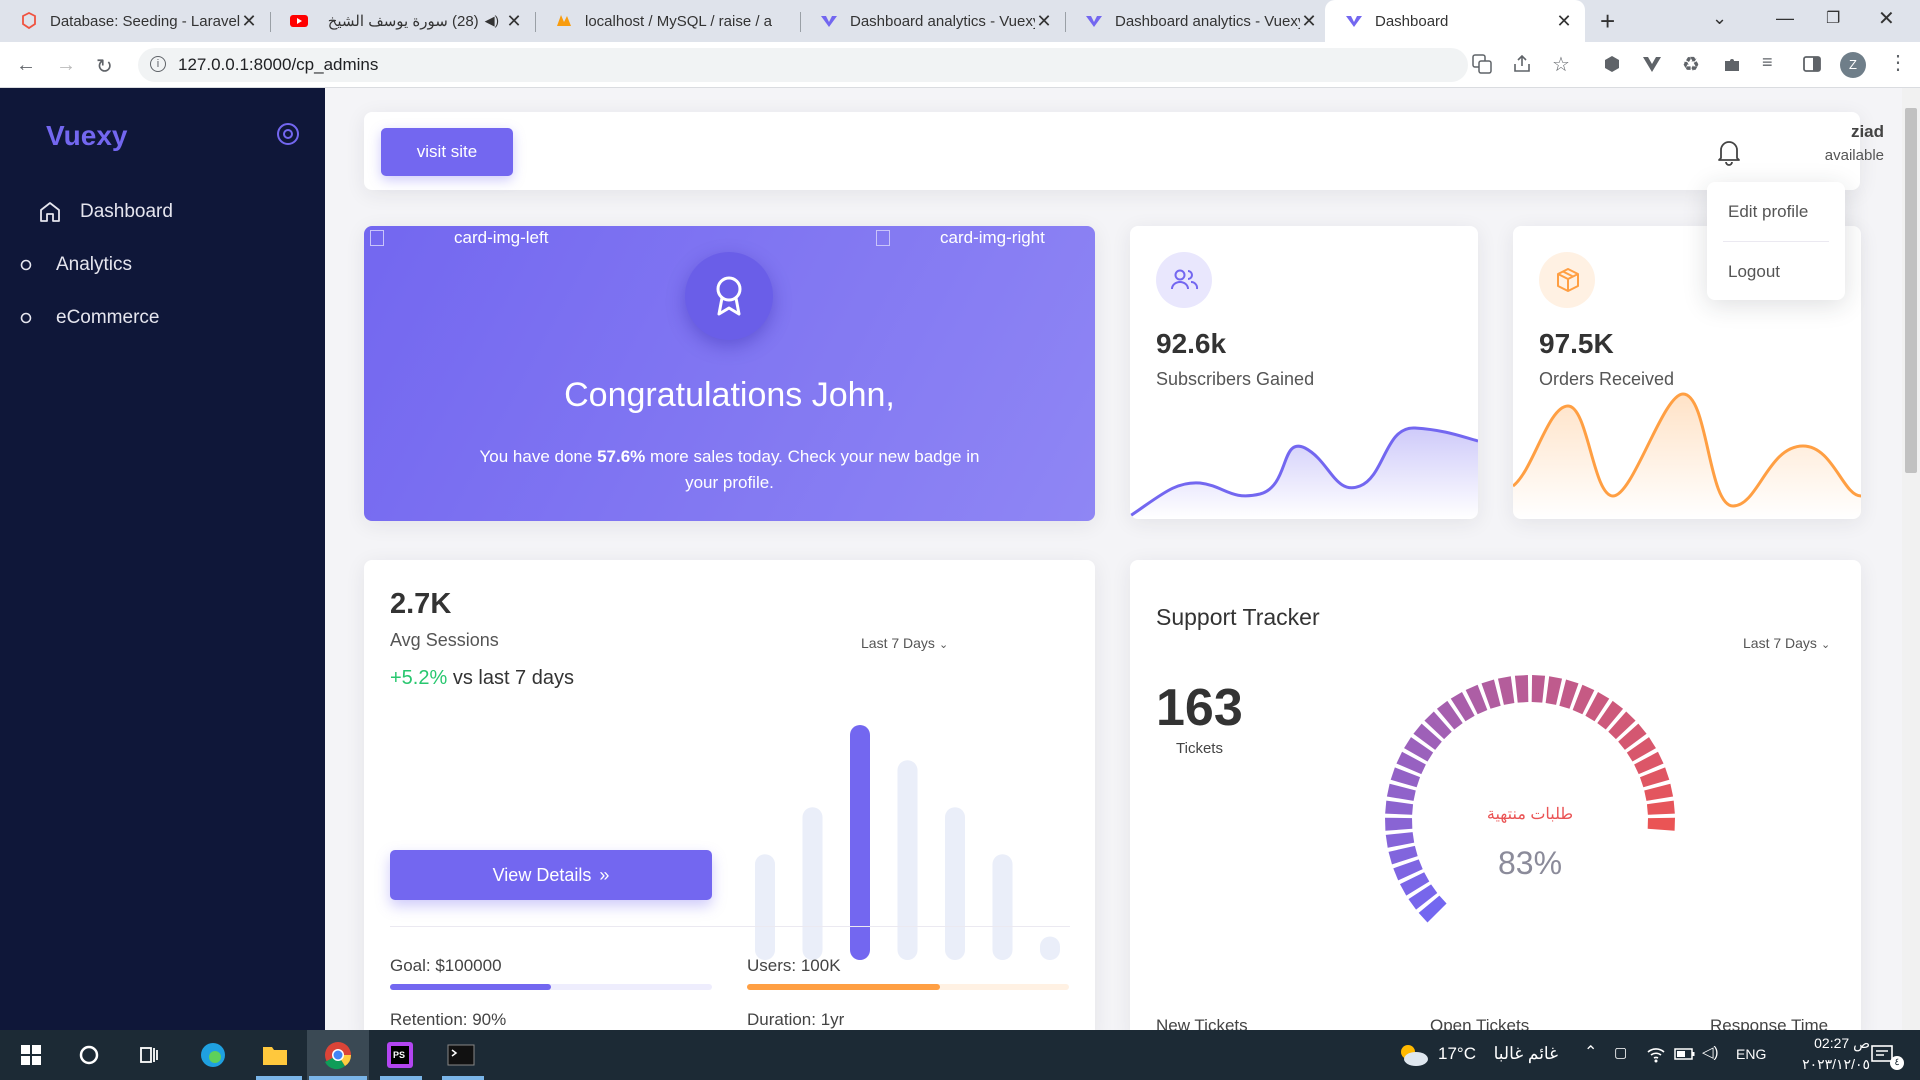  I want to click on tab-vuexy-1: Dashboard analytics - Vuexy ✕, so click(932, 21).